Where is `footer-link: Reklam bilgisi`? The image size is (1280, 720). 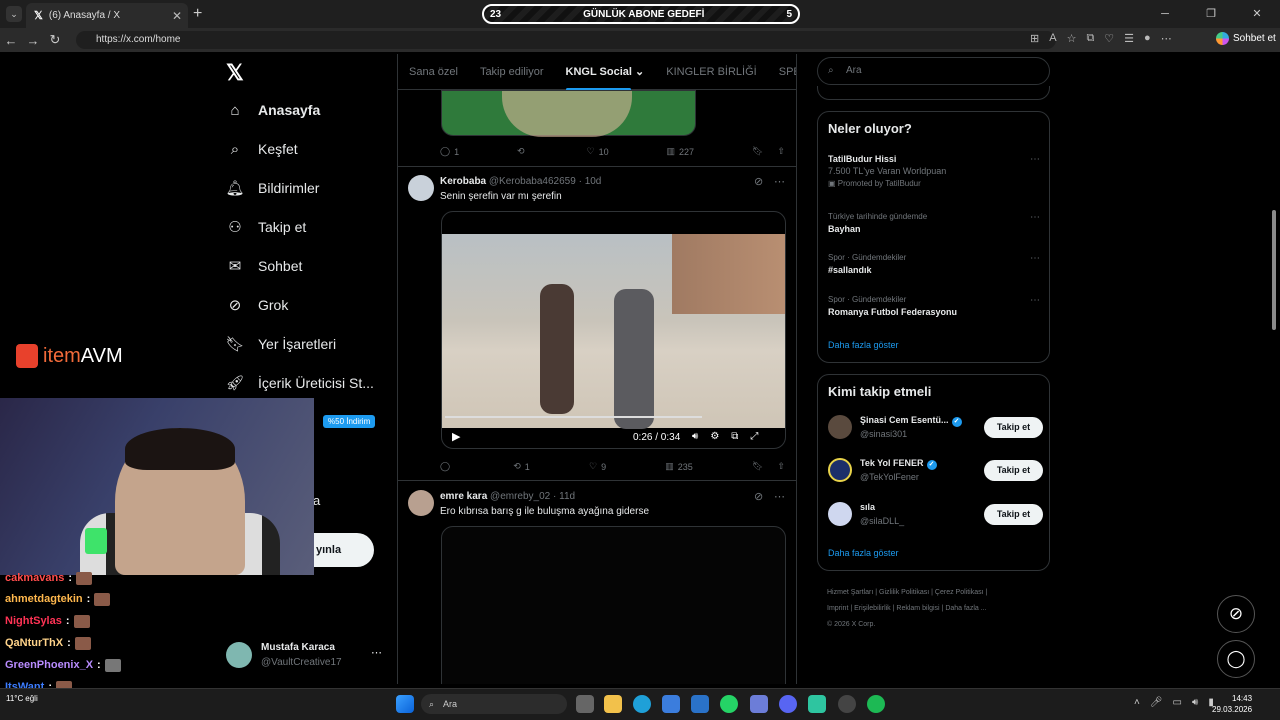
footer-link: Reklam bilgisi is located at coordinates (917, 608).